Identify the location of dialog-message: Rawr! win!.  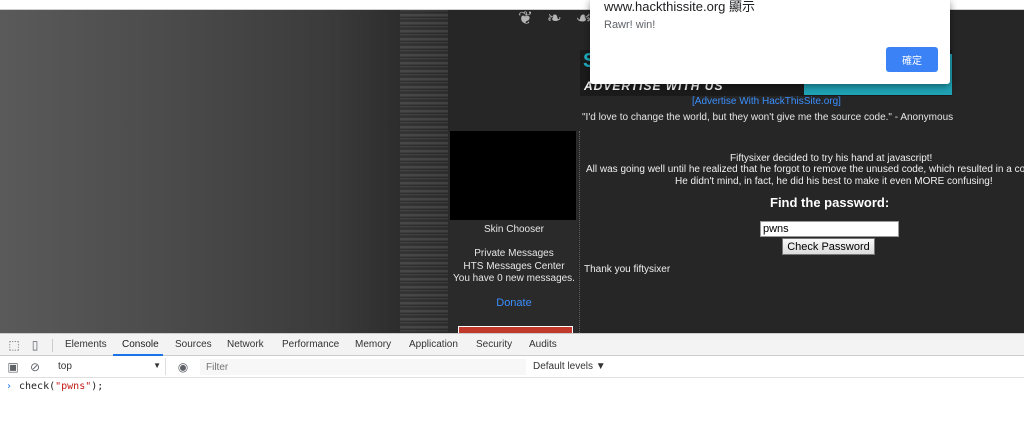
(630, 25).